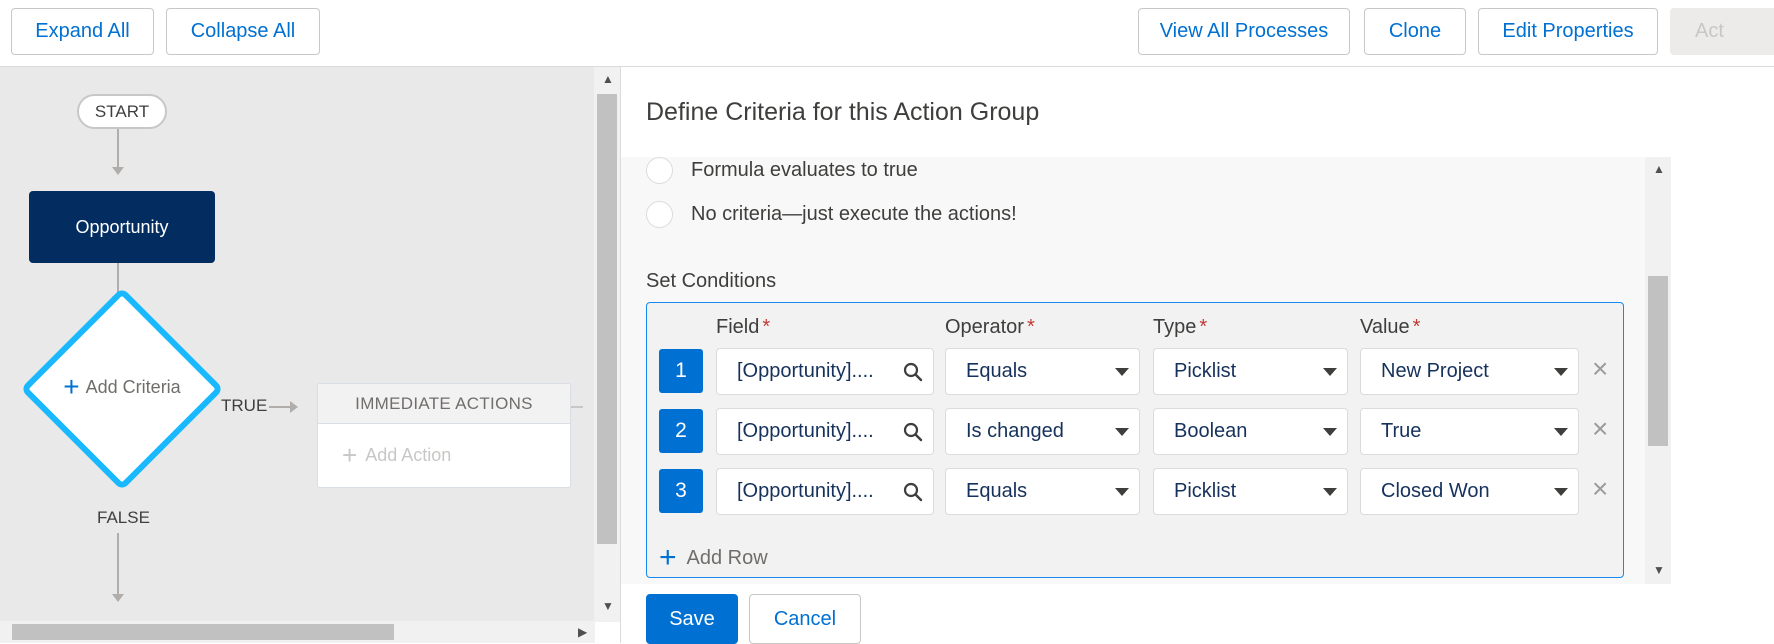 The width and height of the screenshot is (1774, 644). What do you see at coordinates (1415, 31) in the screenshot?
I see `clone-button: Clone` at bounding box center [1415, 31].